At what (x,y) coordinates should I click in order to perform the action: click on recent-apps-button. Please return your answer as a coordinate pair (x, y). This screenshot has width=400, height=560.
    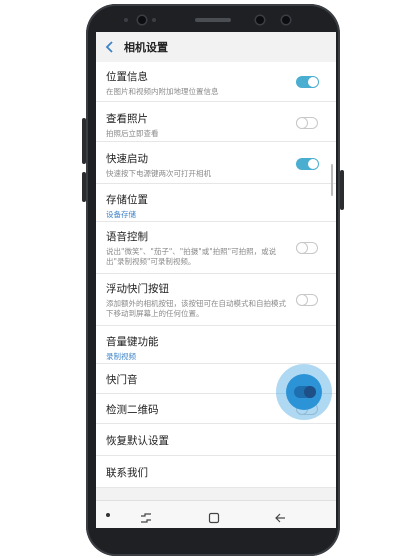
    Looking at the image, I should click on (146, 518).